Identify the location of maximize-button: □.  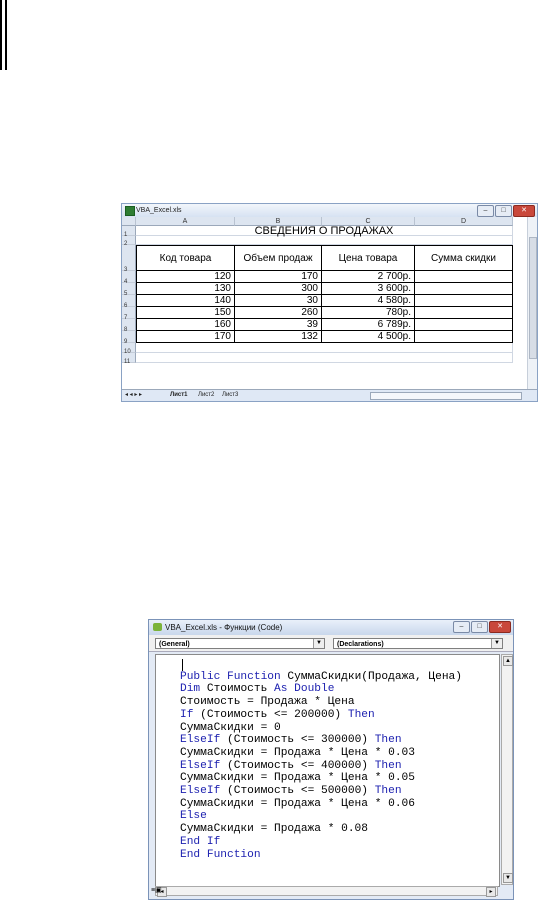
(503, 211).